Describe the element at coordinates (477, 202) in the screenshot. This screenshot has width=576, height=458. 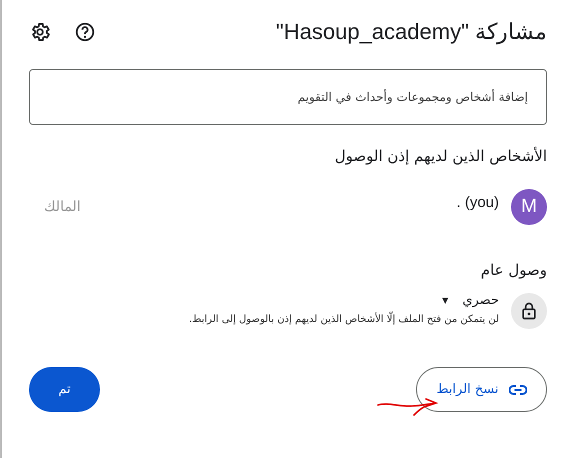
I see `person-name: . (you)` at that location.